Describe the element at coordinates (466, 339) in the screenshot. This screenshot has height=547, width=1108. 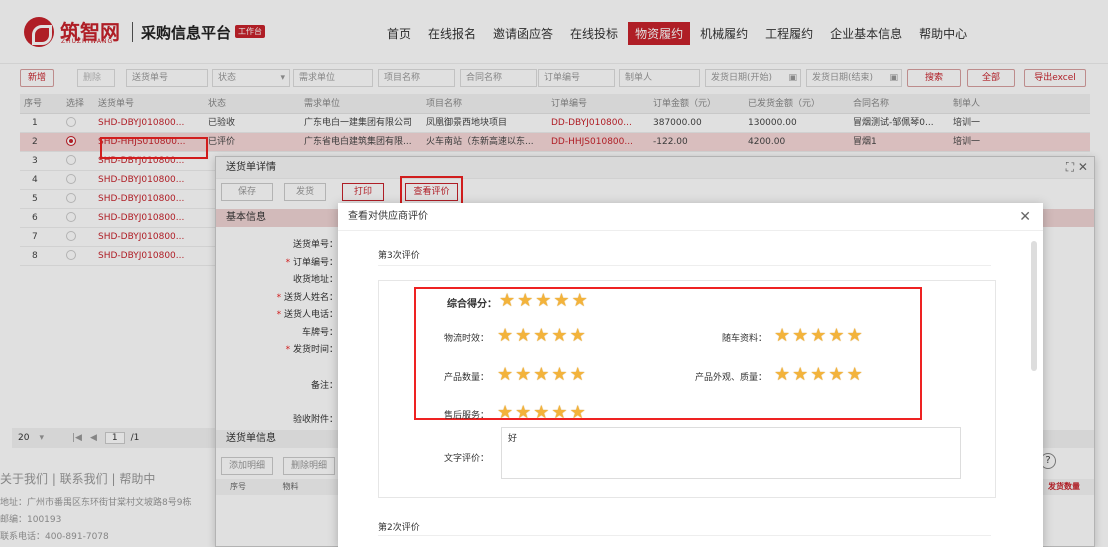
I see `logistics-label: 物流时效：` at that location.